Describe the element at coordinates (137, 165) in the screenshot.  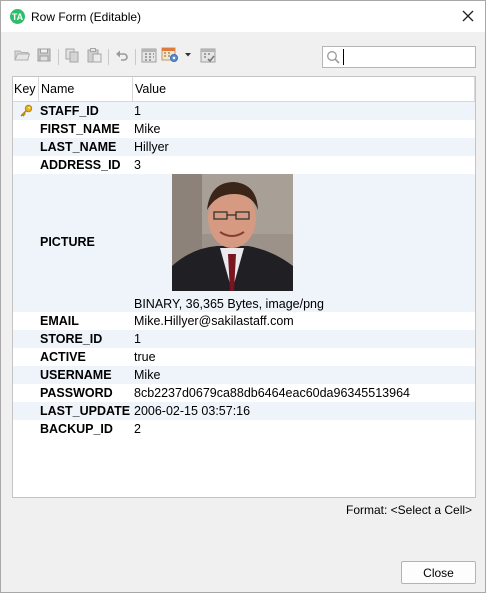
I see `field-value: 3` at that location.